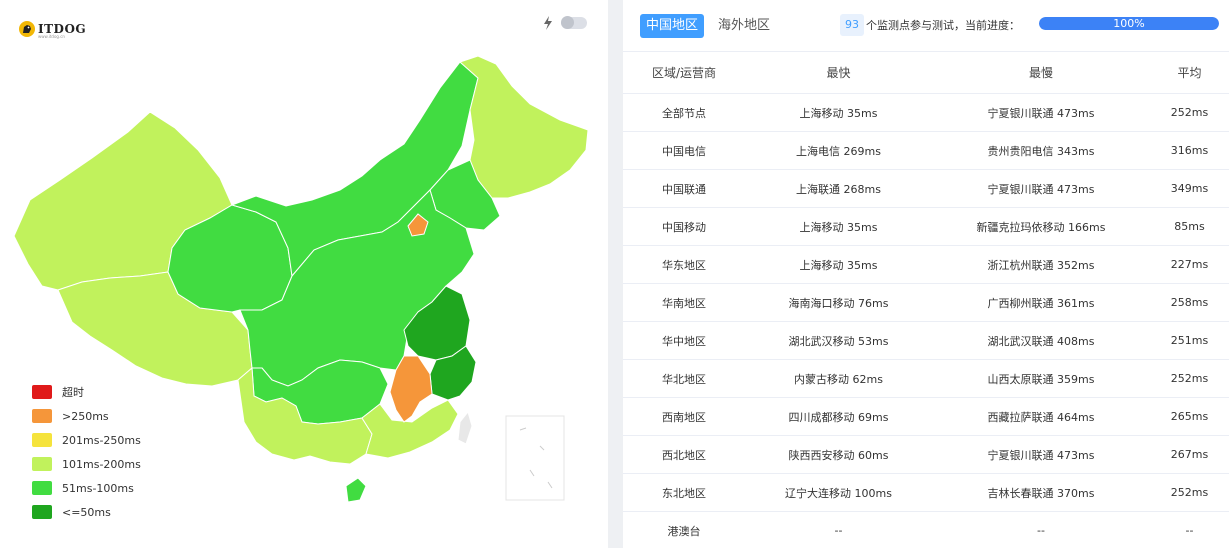 The height and width of the screenshot is (548, 1229). What do you see at coordinates (926, 455) in the screenshot?
I see `table-row: 西北地区 陕西西安移动 60ms 宁夏银川联通 473ms 267ms` at bounding box center [926, 455].